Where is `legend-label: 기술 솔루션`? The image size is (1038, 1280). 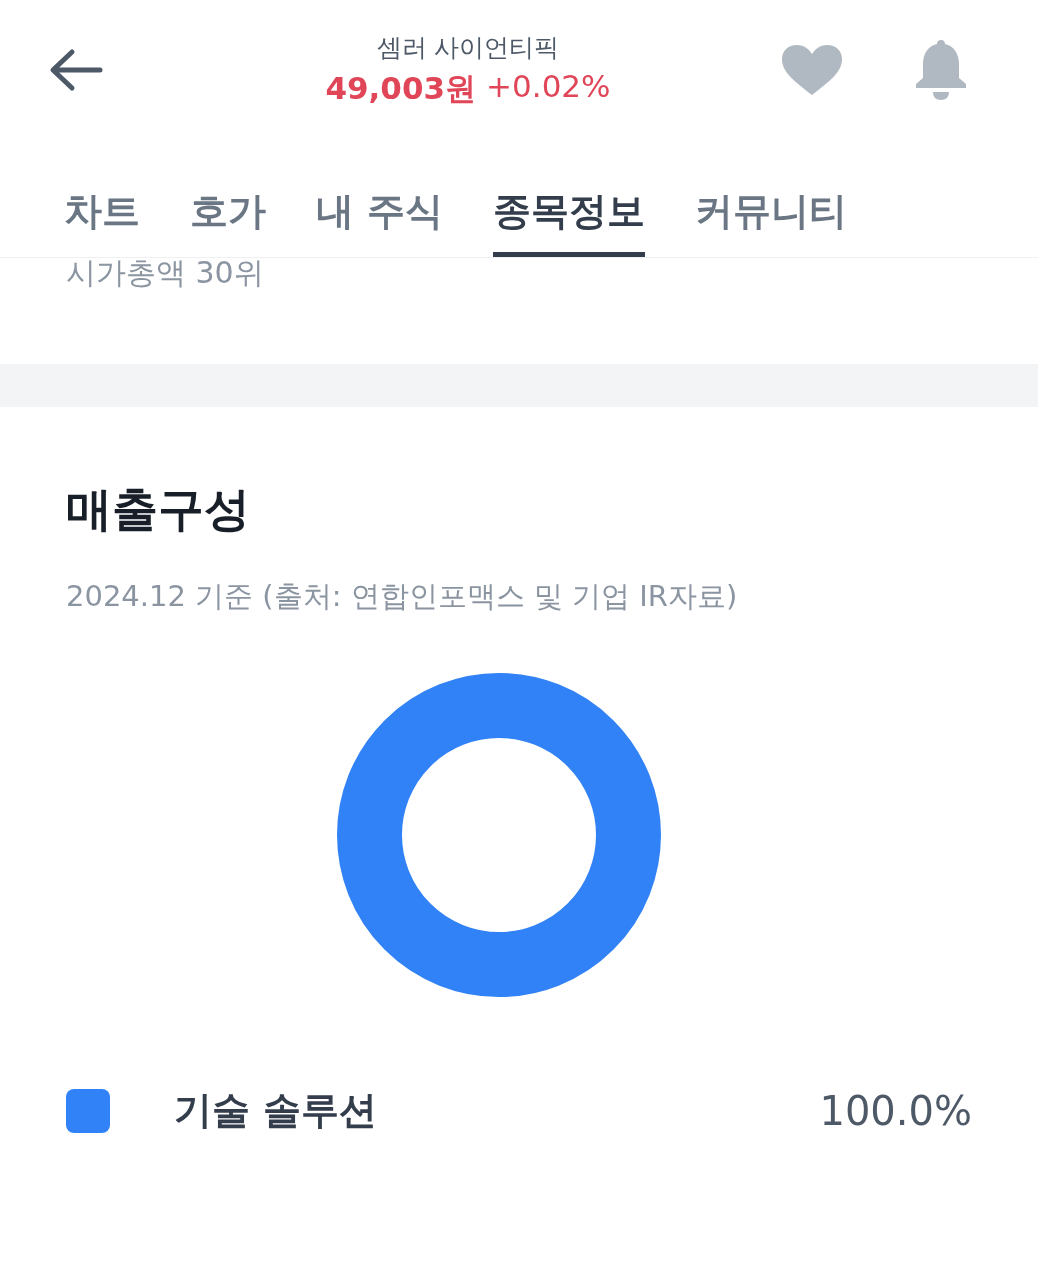
legend-label: 기술 솔루션 is located at coordinates (276, 1110).